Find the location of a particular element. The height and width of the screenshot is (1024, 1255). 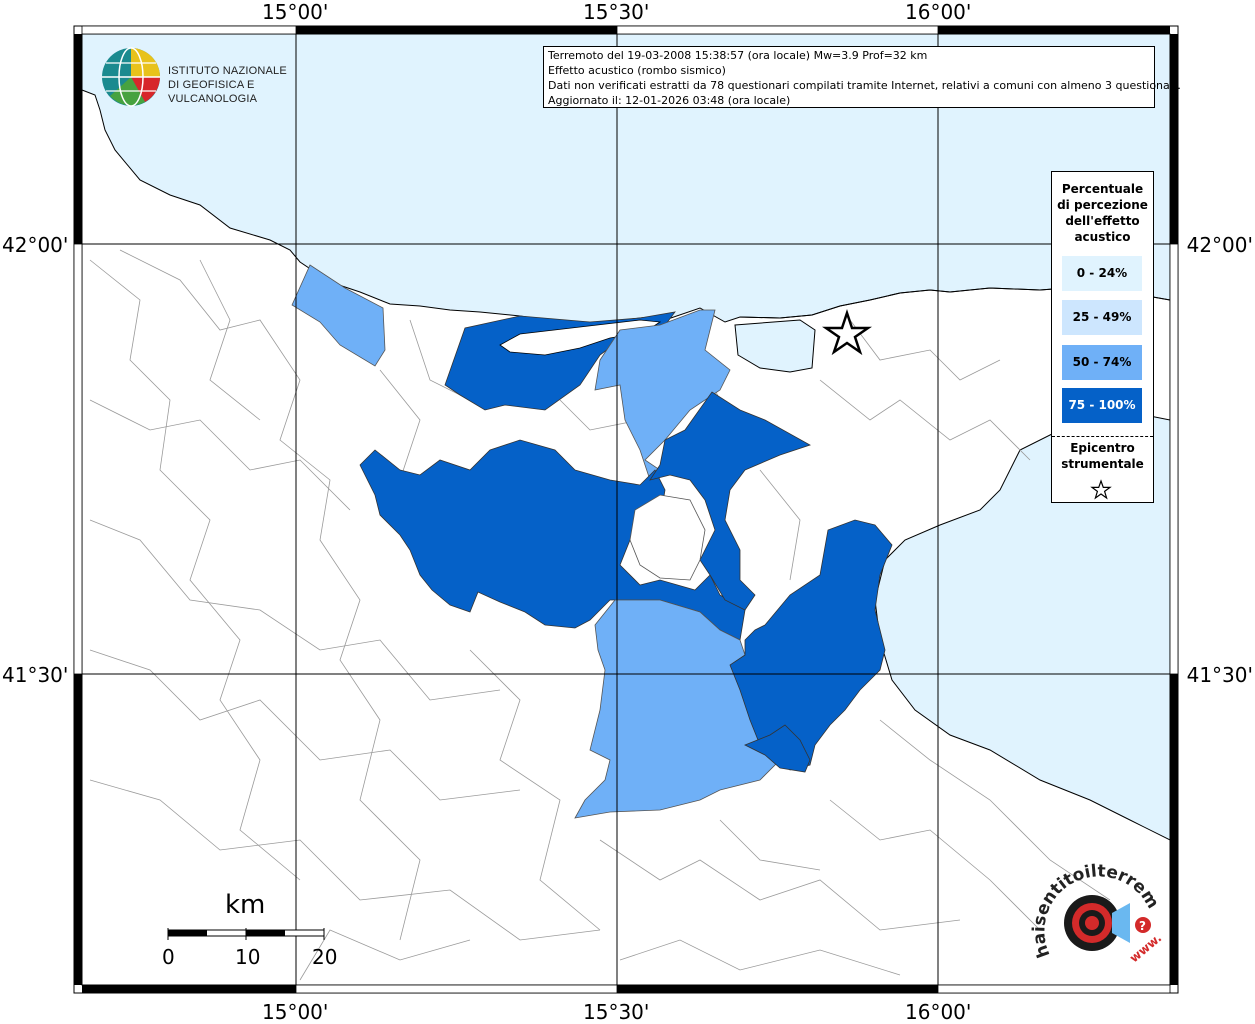

globe-logo-icon is located at coordinates (131, 77).